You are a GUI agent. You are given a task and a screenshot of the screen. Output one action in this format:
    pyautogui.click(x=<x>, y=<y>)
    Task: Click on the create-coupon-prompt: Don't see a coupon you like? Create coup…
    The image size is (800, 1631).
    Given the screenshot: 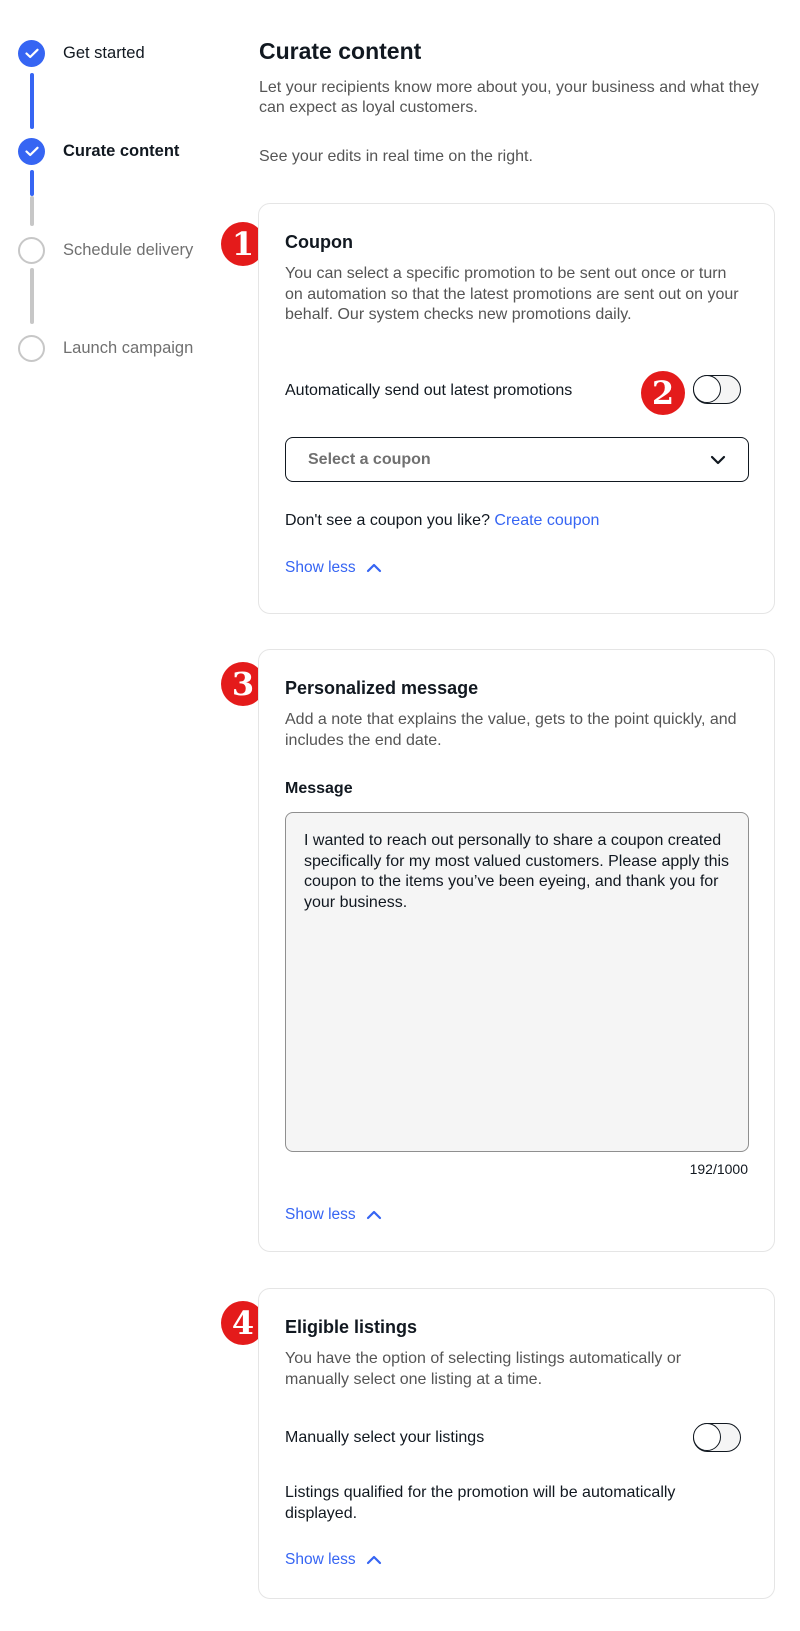 What is the action you would take?
    pyautogui.click(x=515, y=521)
    